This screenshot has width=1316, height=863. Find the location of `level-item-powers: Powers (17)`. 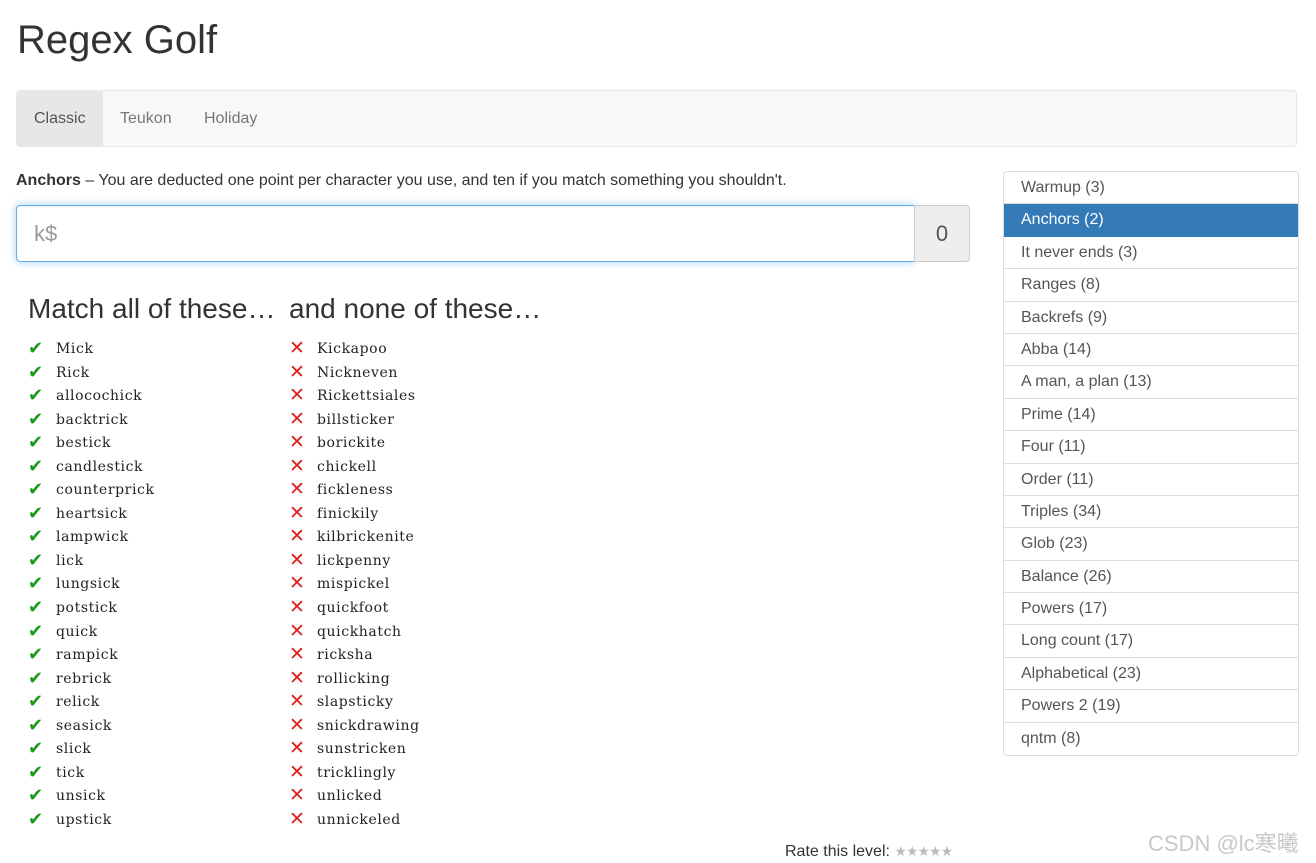

level-item-powers: Powers (17) is located at coordinates (1151, 609).